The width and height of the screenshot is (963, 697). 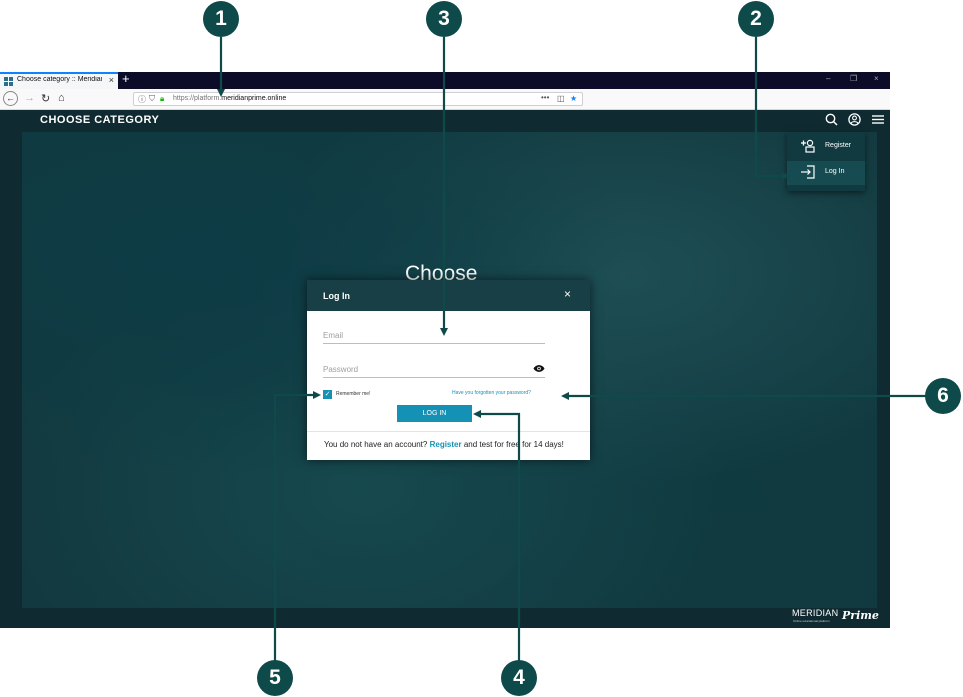 What do you see at coordinates (221, 19) in the screenshot?
I see `callout-badge-1: 1` at bounding box center [221, 19].